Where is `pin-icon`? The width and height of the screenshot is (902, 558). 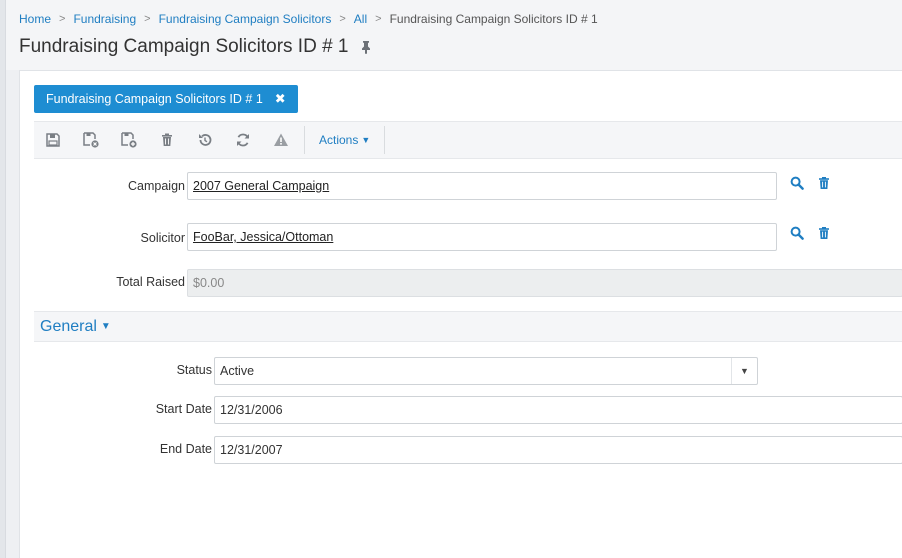
pin-icon is located at coordinates (366, 47).